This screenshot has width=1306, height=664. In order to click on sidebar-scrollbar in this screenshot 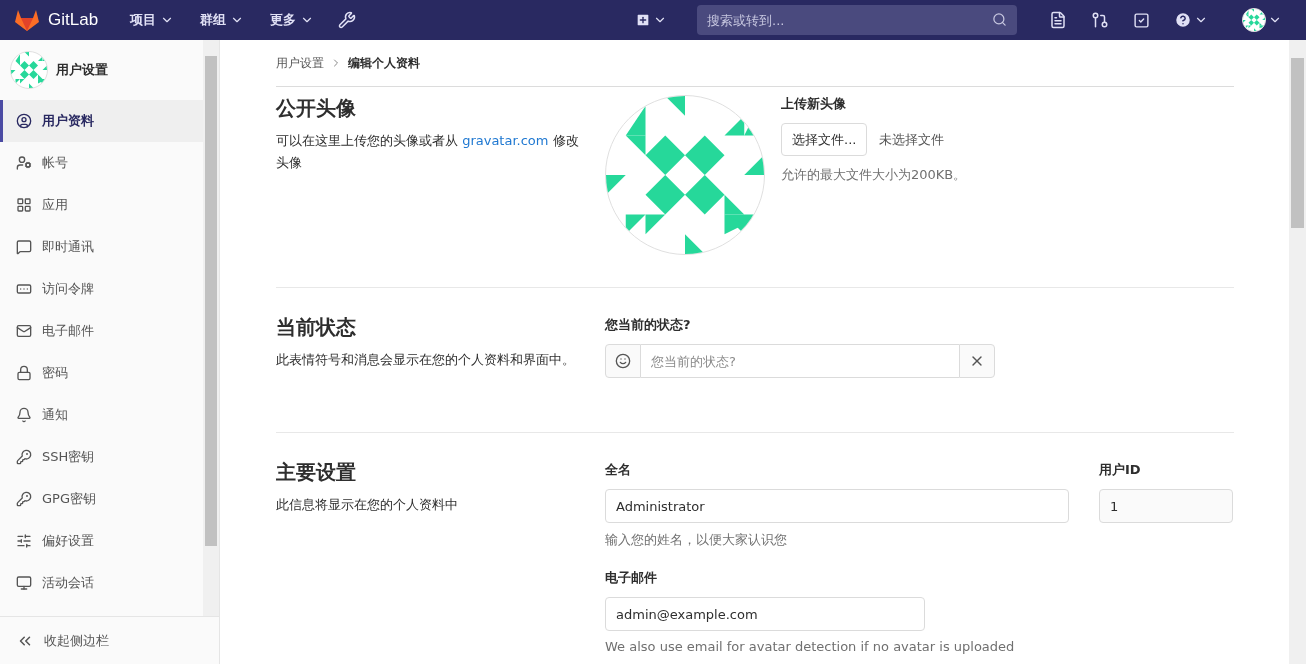, I will do `click(211, 328)`.